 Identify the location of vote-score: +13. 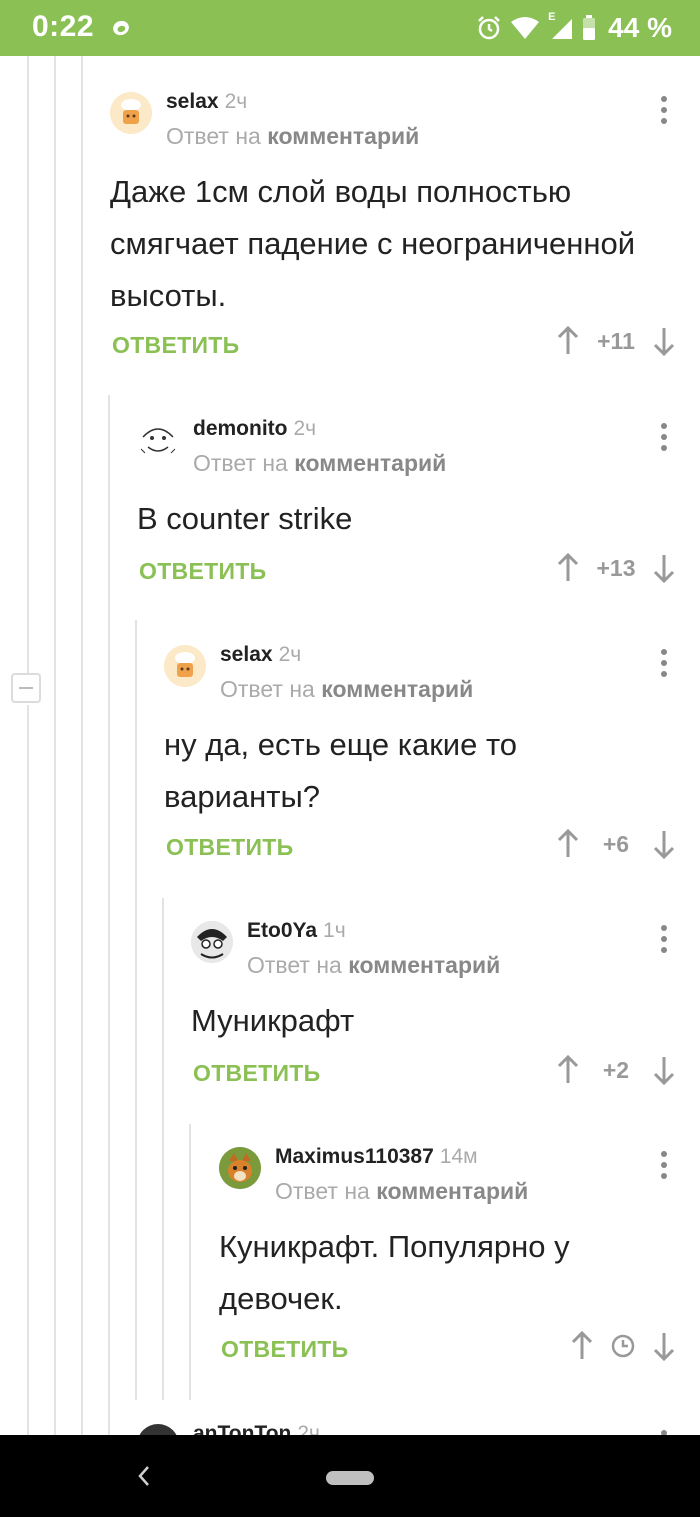
(616, 567).